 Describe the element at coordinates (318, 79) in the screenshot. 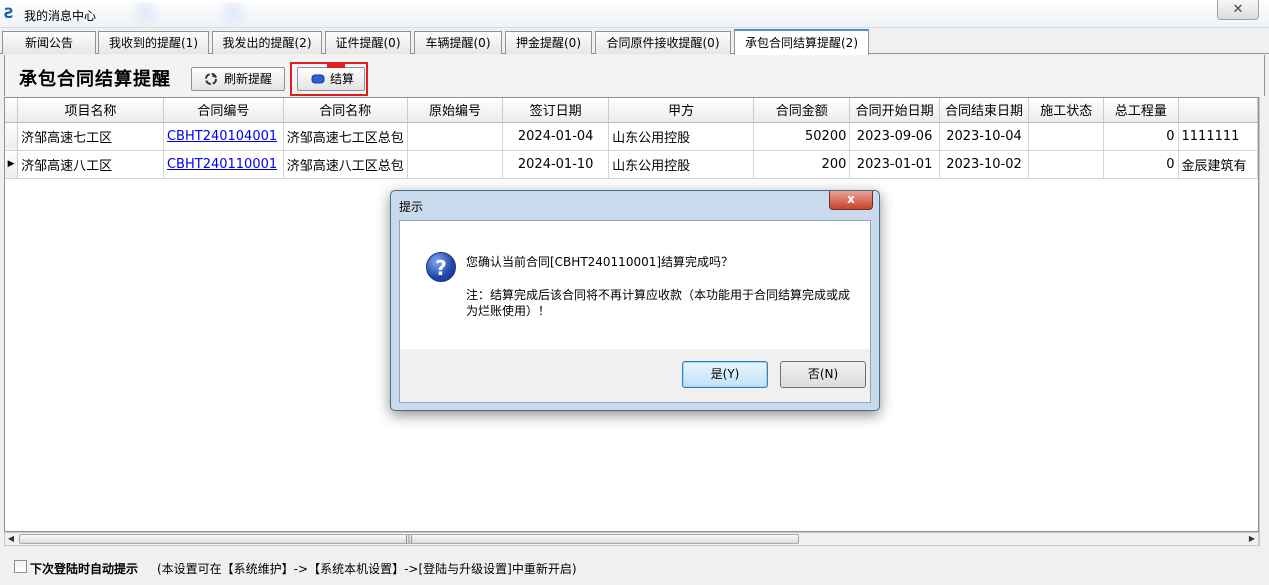

I see `settle-icon` at that location.